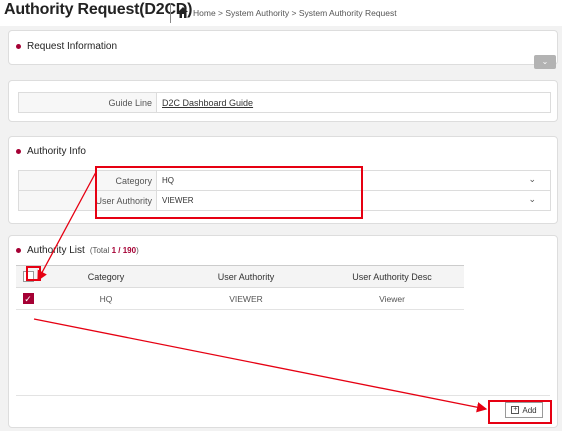 This screenshot has height=431, width=562. Describe the element at coordinates (72, 46) in the screenshot. I see `request-info-title-text: Request Information` at that location.